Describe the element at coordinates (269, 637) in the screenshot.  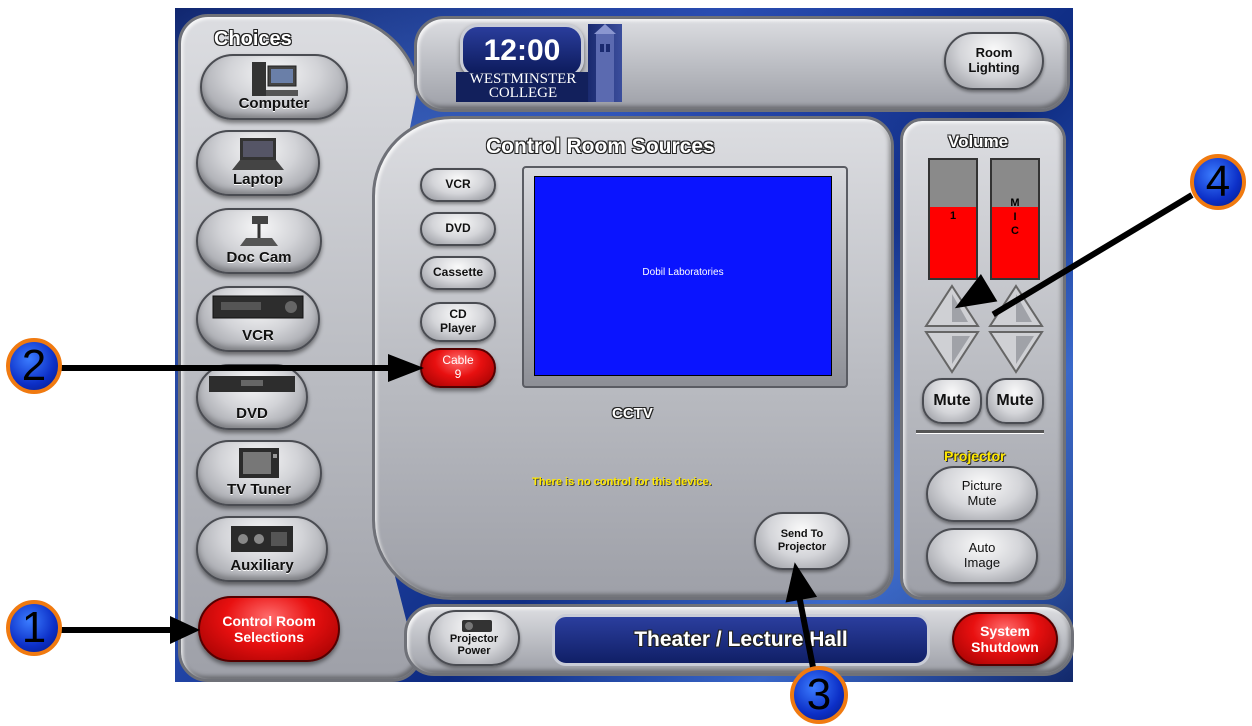
I see `button-label-line2: Selections` at that location.